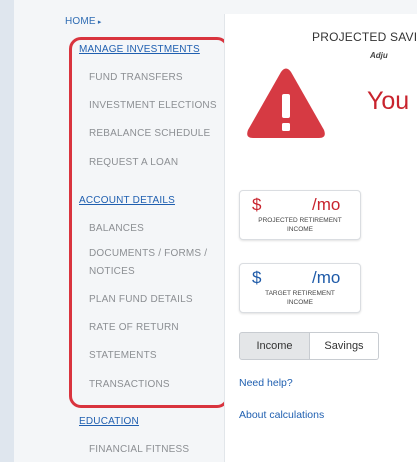 The width and height of the screenshot is (417, 462). Describe the element at coordinates (300, 229) in the screenshot. I see `projected-label-line-2: INCOME` at that location.